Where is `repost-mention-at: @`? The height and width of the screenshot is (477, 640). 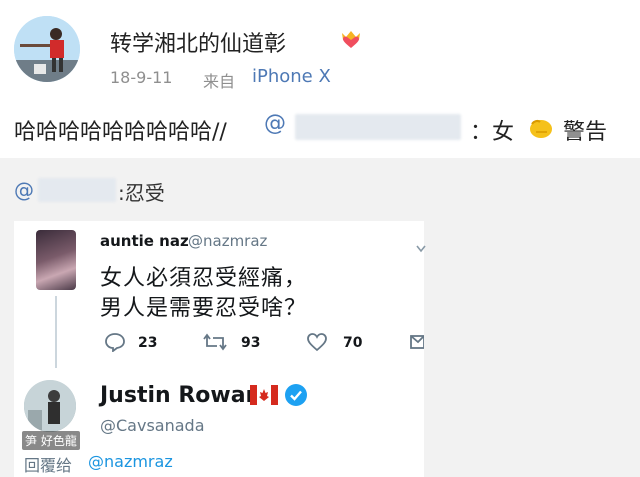
repost-mention-at: @ is located at coordinates (275, 123).